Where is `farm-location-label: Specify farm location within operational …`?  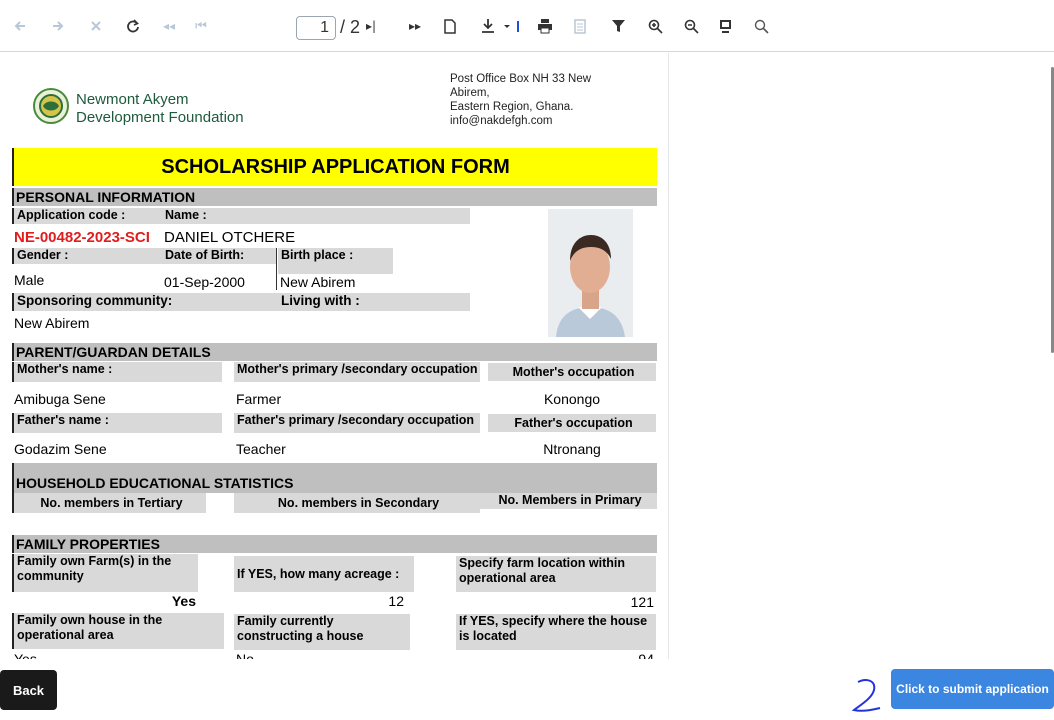
farm-location-label: Specify farm location within operational … is located at coordinates (556, 574).